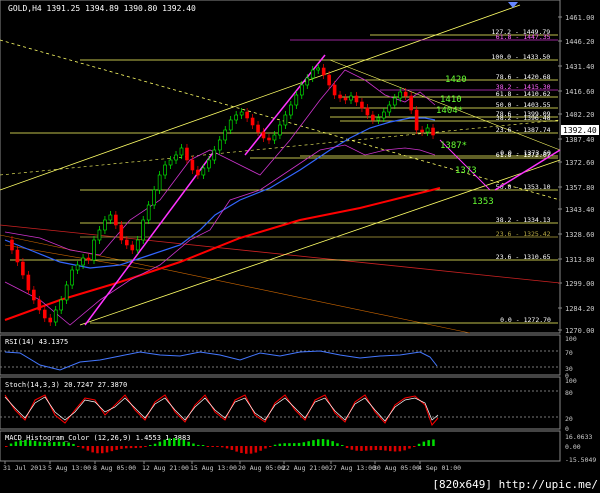 This screenshot has width=600, height=493. What do you see at coordinates (523, 94) in the screenshot?
I see `fib-label: 61.8 - 1410.62` at bounding box center [523, 94].